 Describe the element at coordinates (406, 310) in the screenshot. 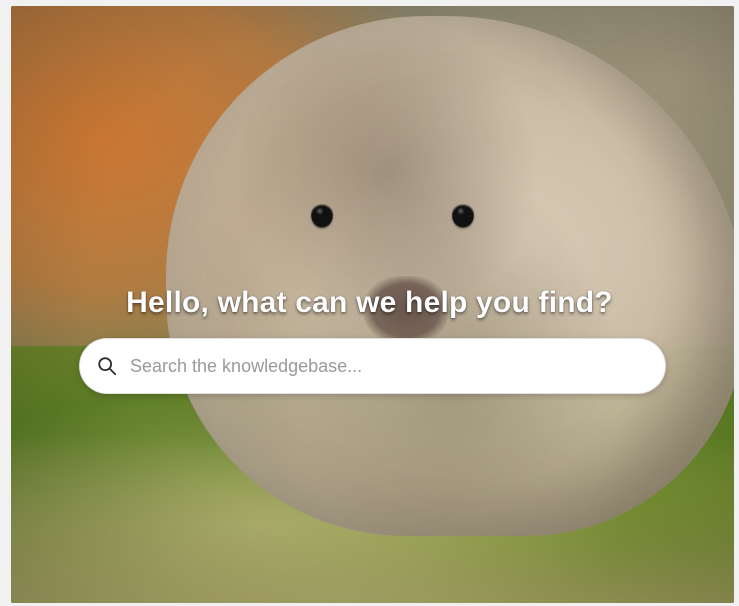

I see `wombat-nose` at that location.